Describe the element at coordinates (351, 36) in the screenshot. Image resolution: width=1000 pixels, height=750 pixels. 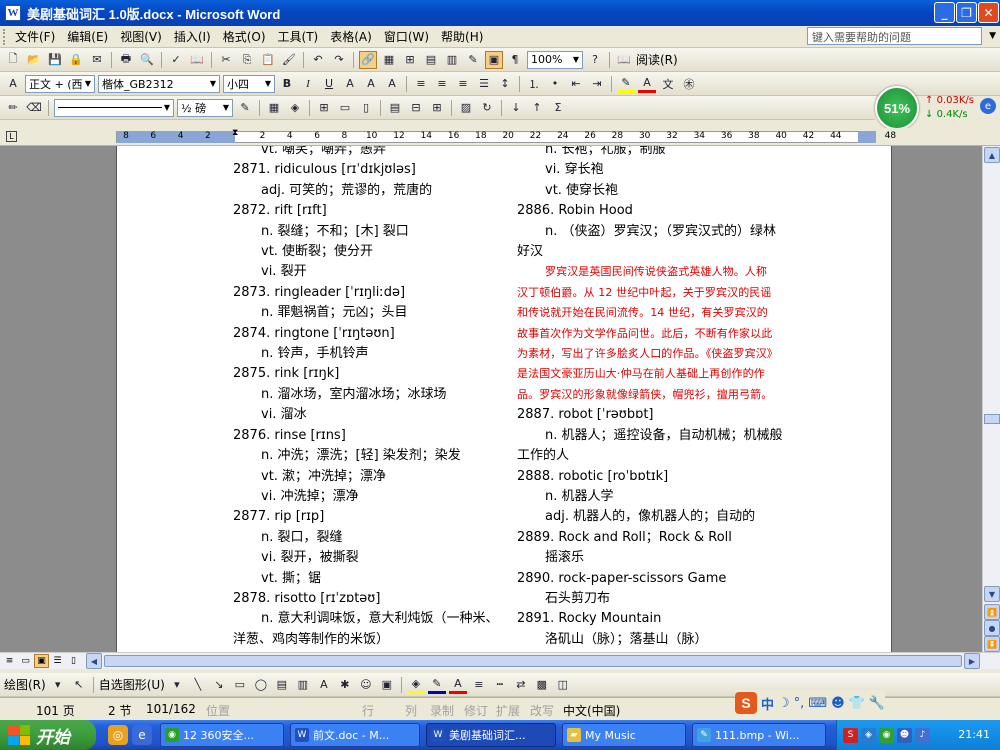
I see `menu-table: 表格(A)` at that location.